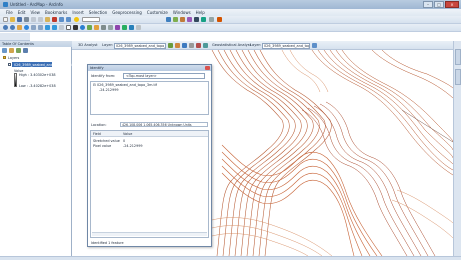 This screenshot has height=260, width=461. Describe the element at coordinates (203, 19) in the screenshot. I see `python-window-icon` at that location.